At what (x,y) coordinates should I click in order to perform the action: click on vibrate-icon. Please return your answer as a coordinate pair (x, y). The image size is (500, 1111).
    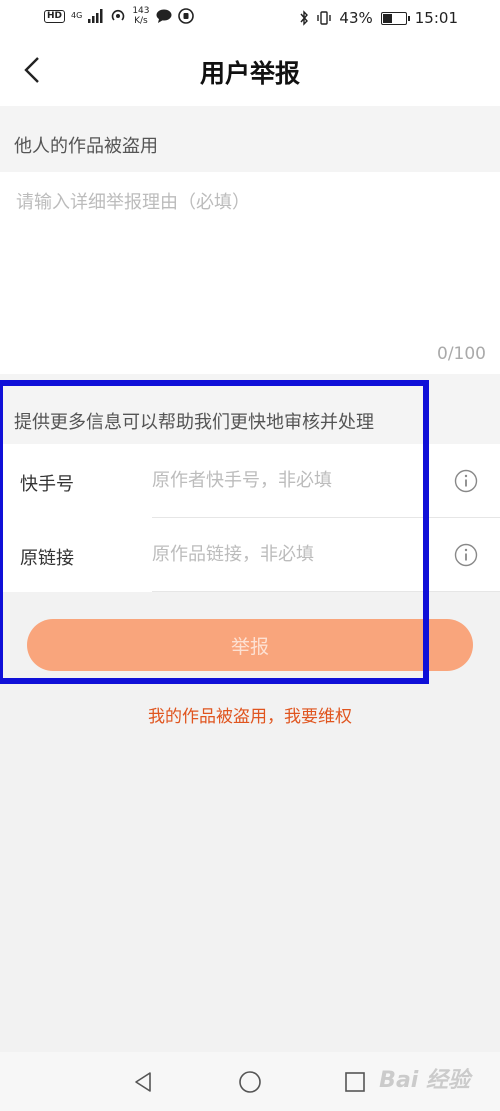
    Looking at the image, I should click on (324, 18).